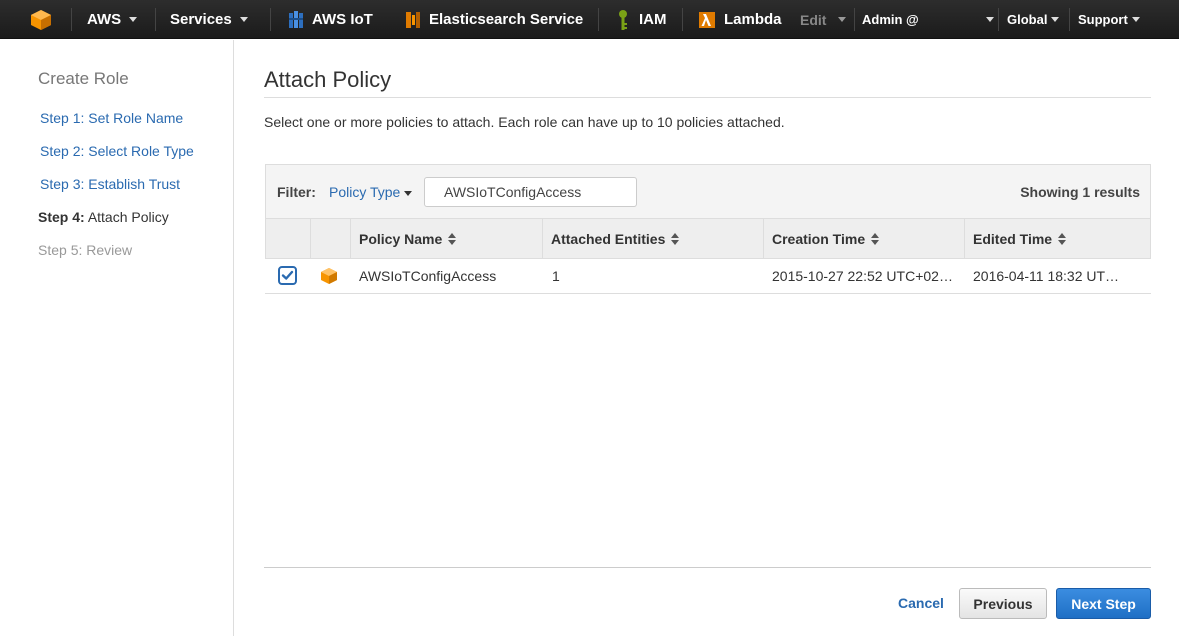  I want to click on wizard-title: Create Role, so click(83, 78).